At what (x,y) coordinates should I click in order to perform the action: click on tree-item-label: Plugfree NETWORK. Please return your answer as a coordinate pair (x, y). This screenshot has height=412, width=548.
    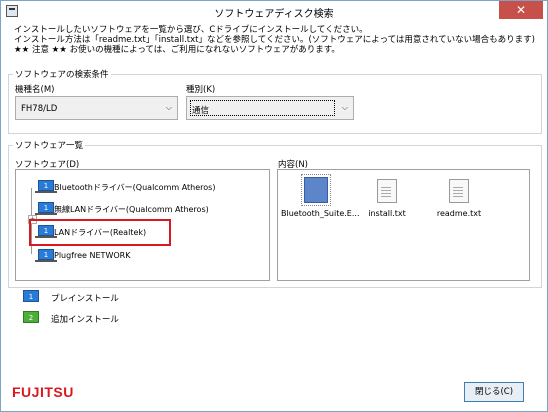
    Looking at the image, I should click on (92, 255).